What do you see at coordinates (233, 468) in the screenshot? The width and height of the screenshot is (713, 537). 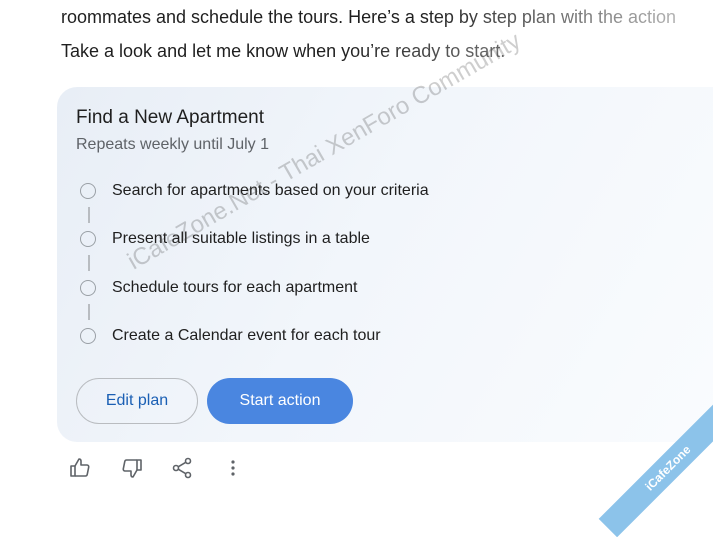 I see `more-vert-icon` at bounding box center [233, 468].